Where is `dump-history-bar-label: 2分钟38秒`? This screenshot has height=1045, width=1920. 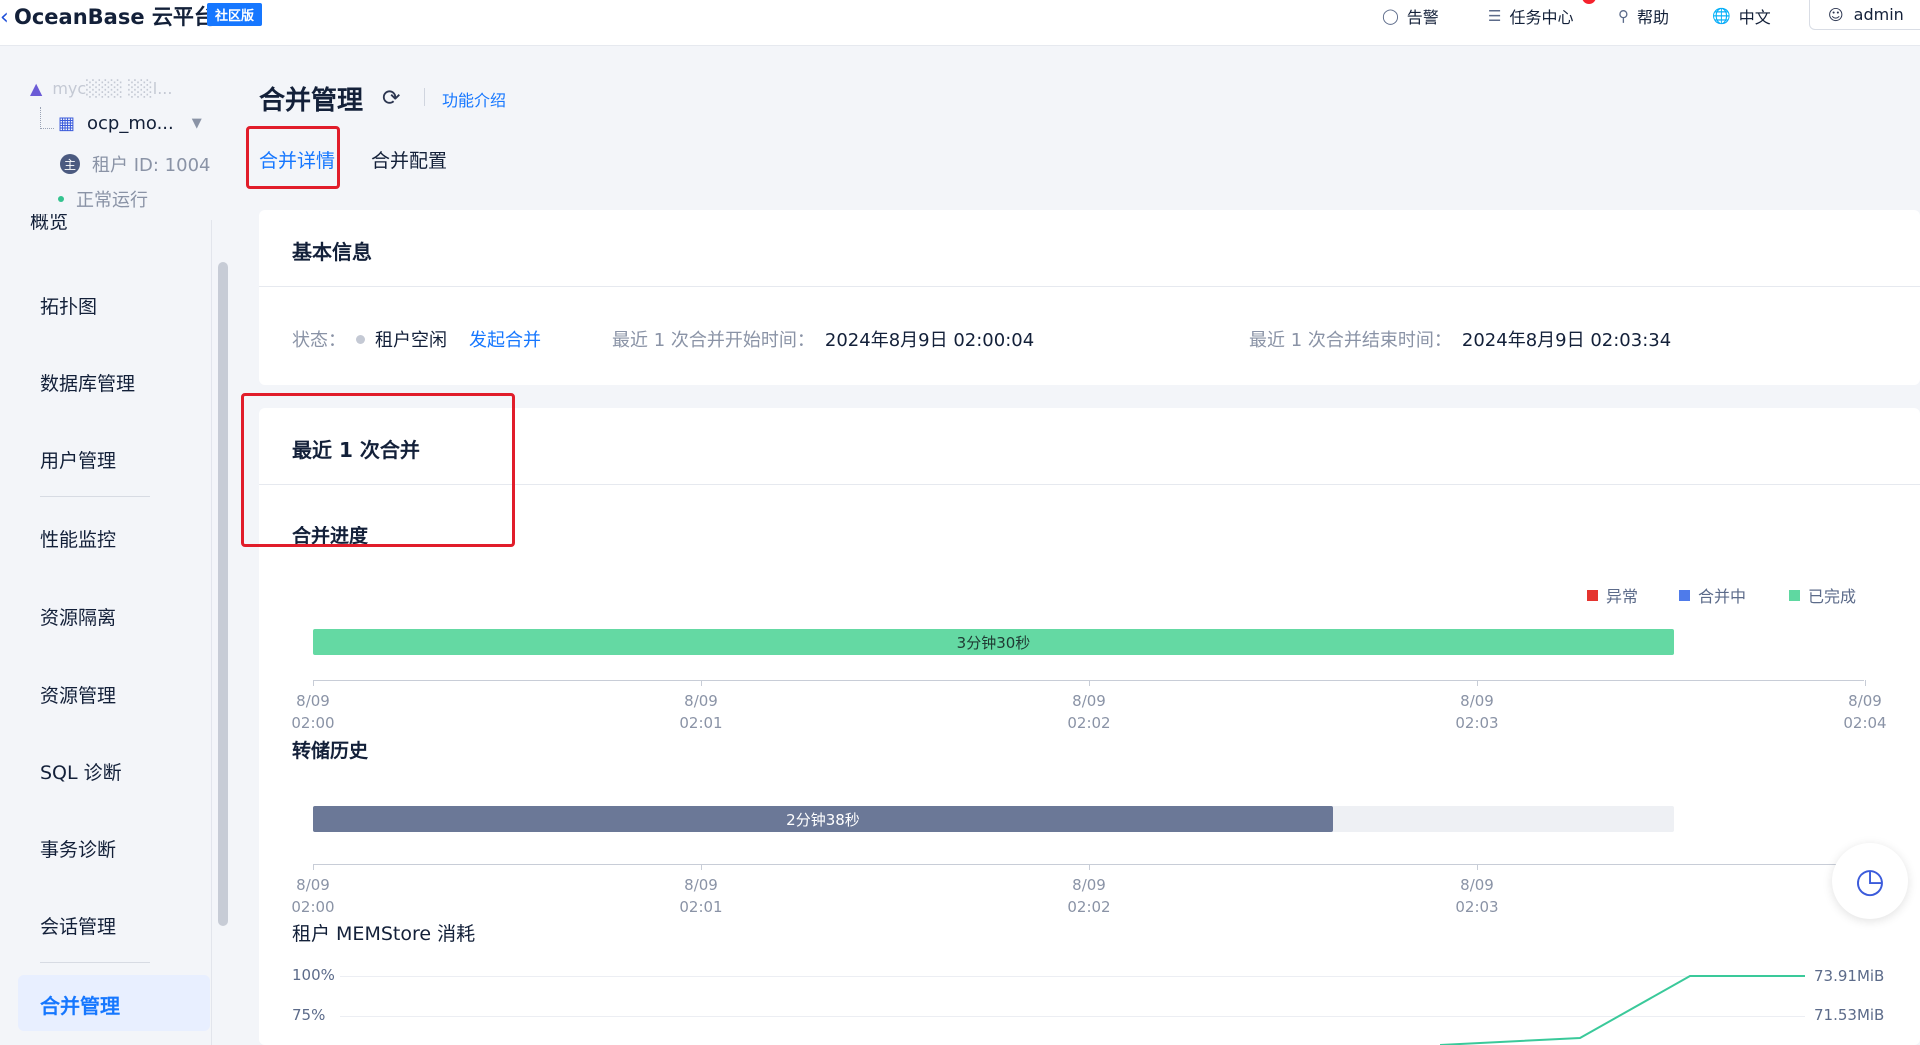
dump-history-bar-label: 2分钟38秒 is located at coordinates (823, 819).